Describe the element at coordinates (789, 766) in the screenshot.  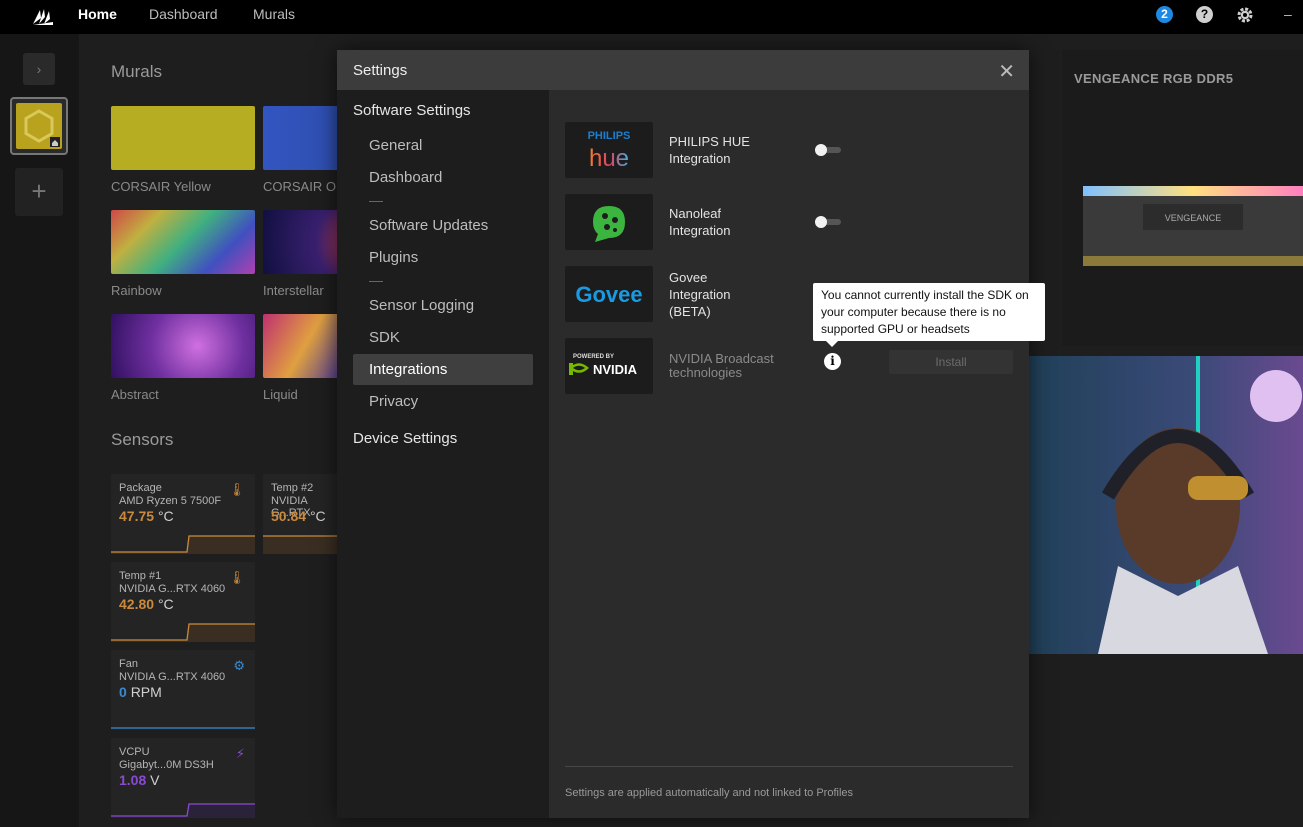
I see `footer-divider` at that location.